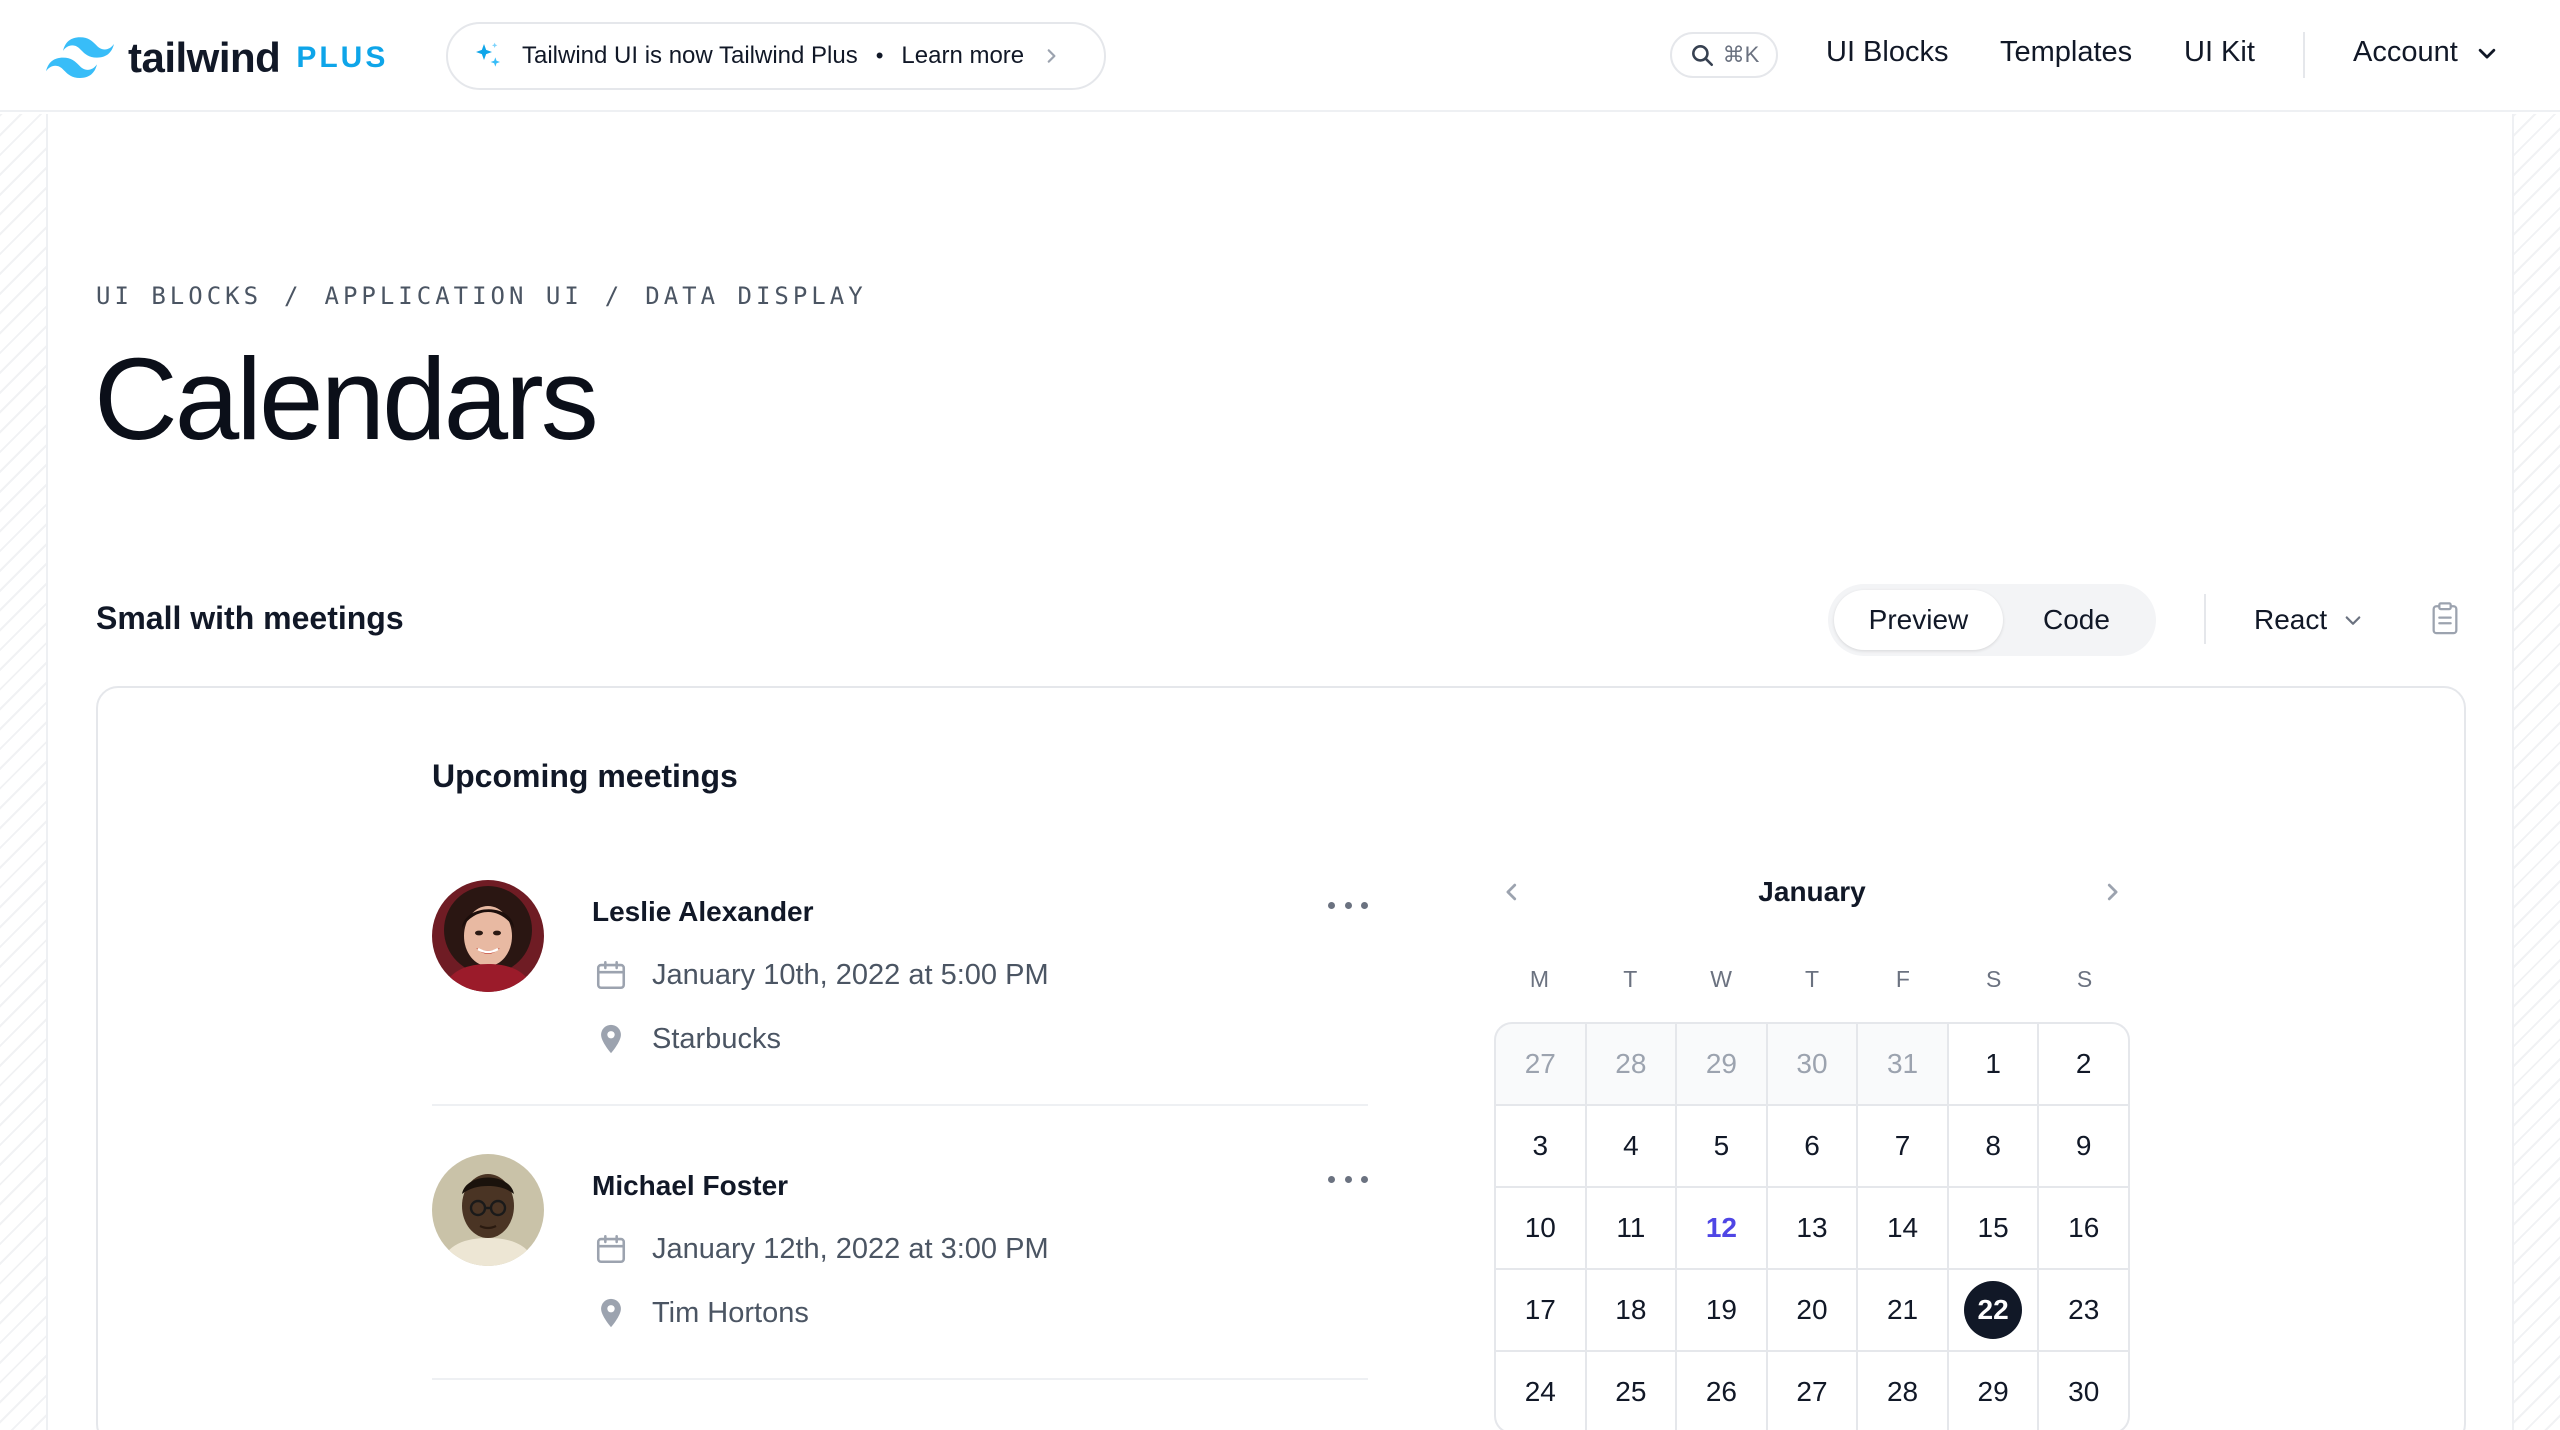  I want to click on tailwind-logo-icon, so click(80, 58).